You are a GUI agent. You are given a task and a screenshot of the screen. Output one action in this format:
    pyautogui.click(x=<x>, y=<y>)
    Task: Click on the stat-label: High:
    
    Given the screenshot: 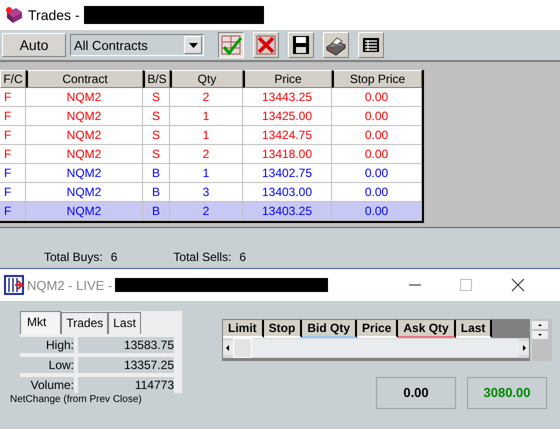 What is the action you would take?
    pyautogui.click(x=47, y=345)
    